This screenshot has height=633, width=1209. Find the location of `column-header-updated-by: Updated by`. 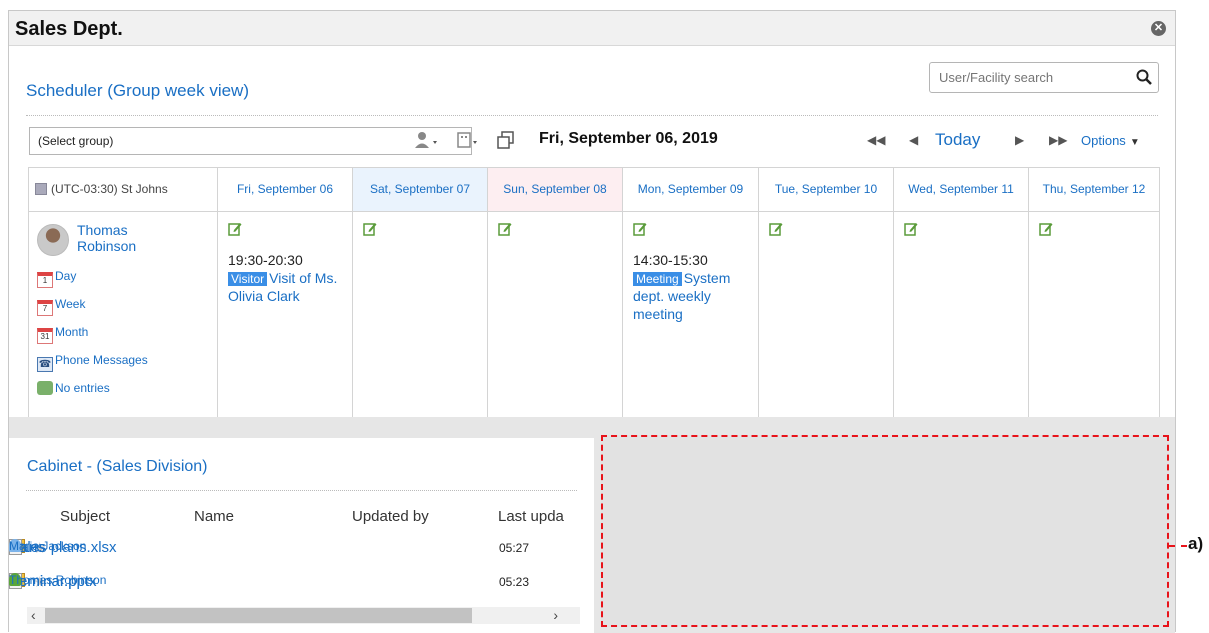

column-header-updated-by: Updated by is located at coordinates (390, 516).